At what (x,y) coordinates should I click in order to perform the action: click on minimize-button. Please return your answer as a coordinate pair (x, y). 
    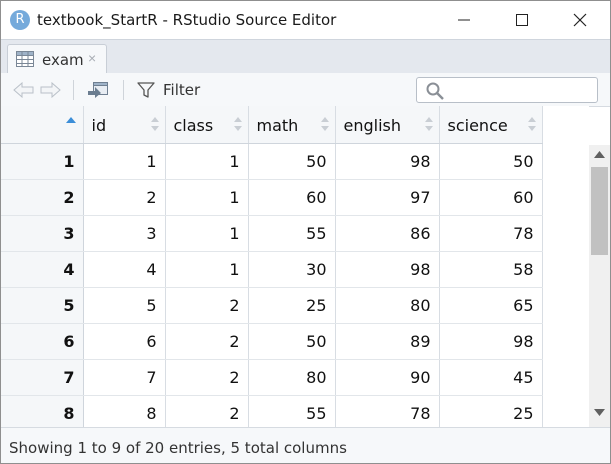
    Looking at the image, I should click on (464, 20).